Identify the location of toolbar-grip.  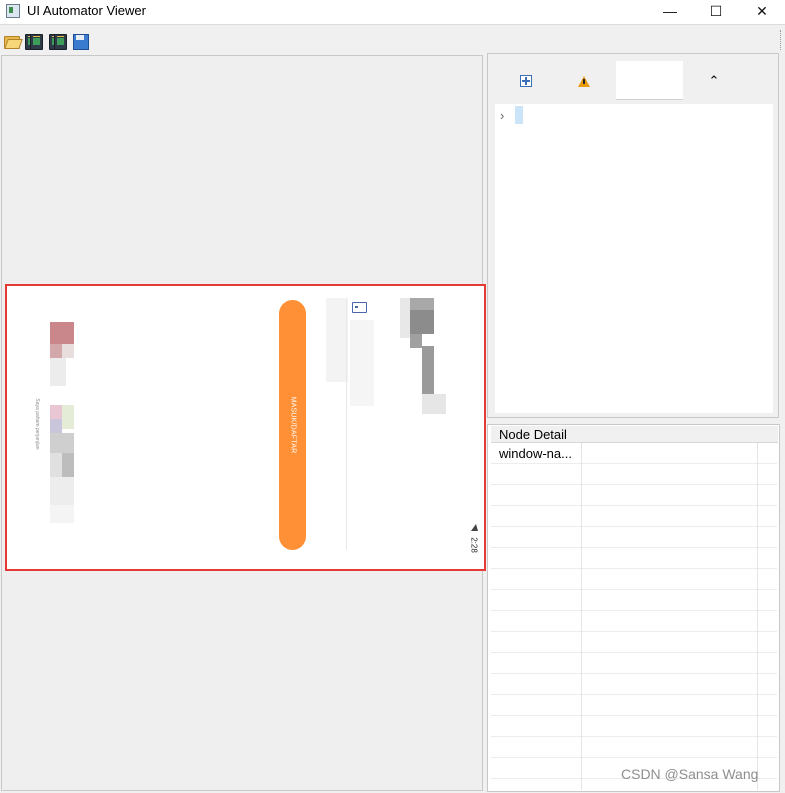
(781, 40).